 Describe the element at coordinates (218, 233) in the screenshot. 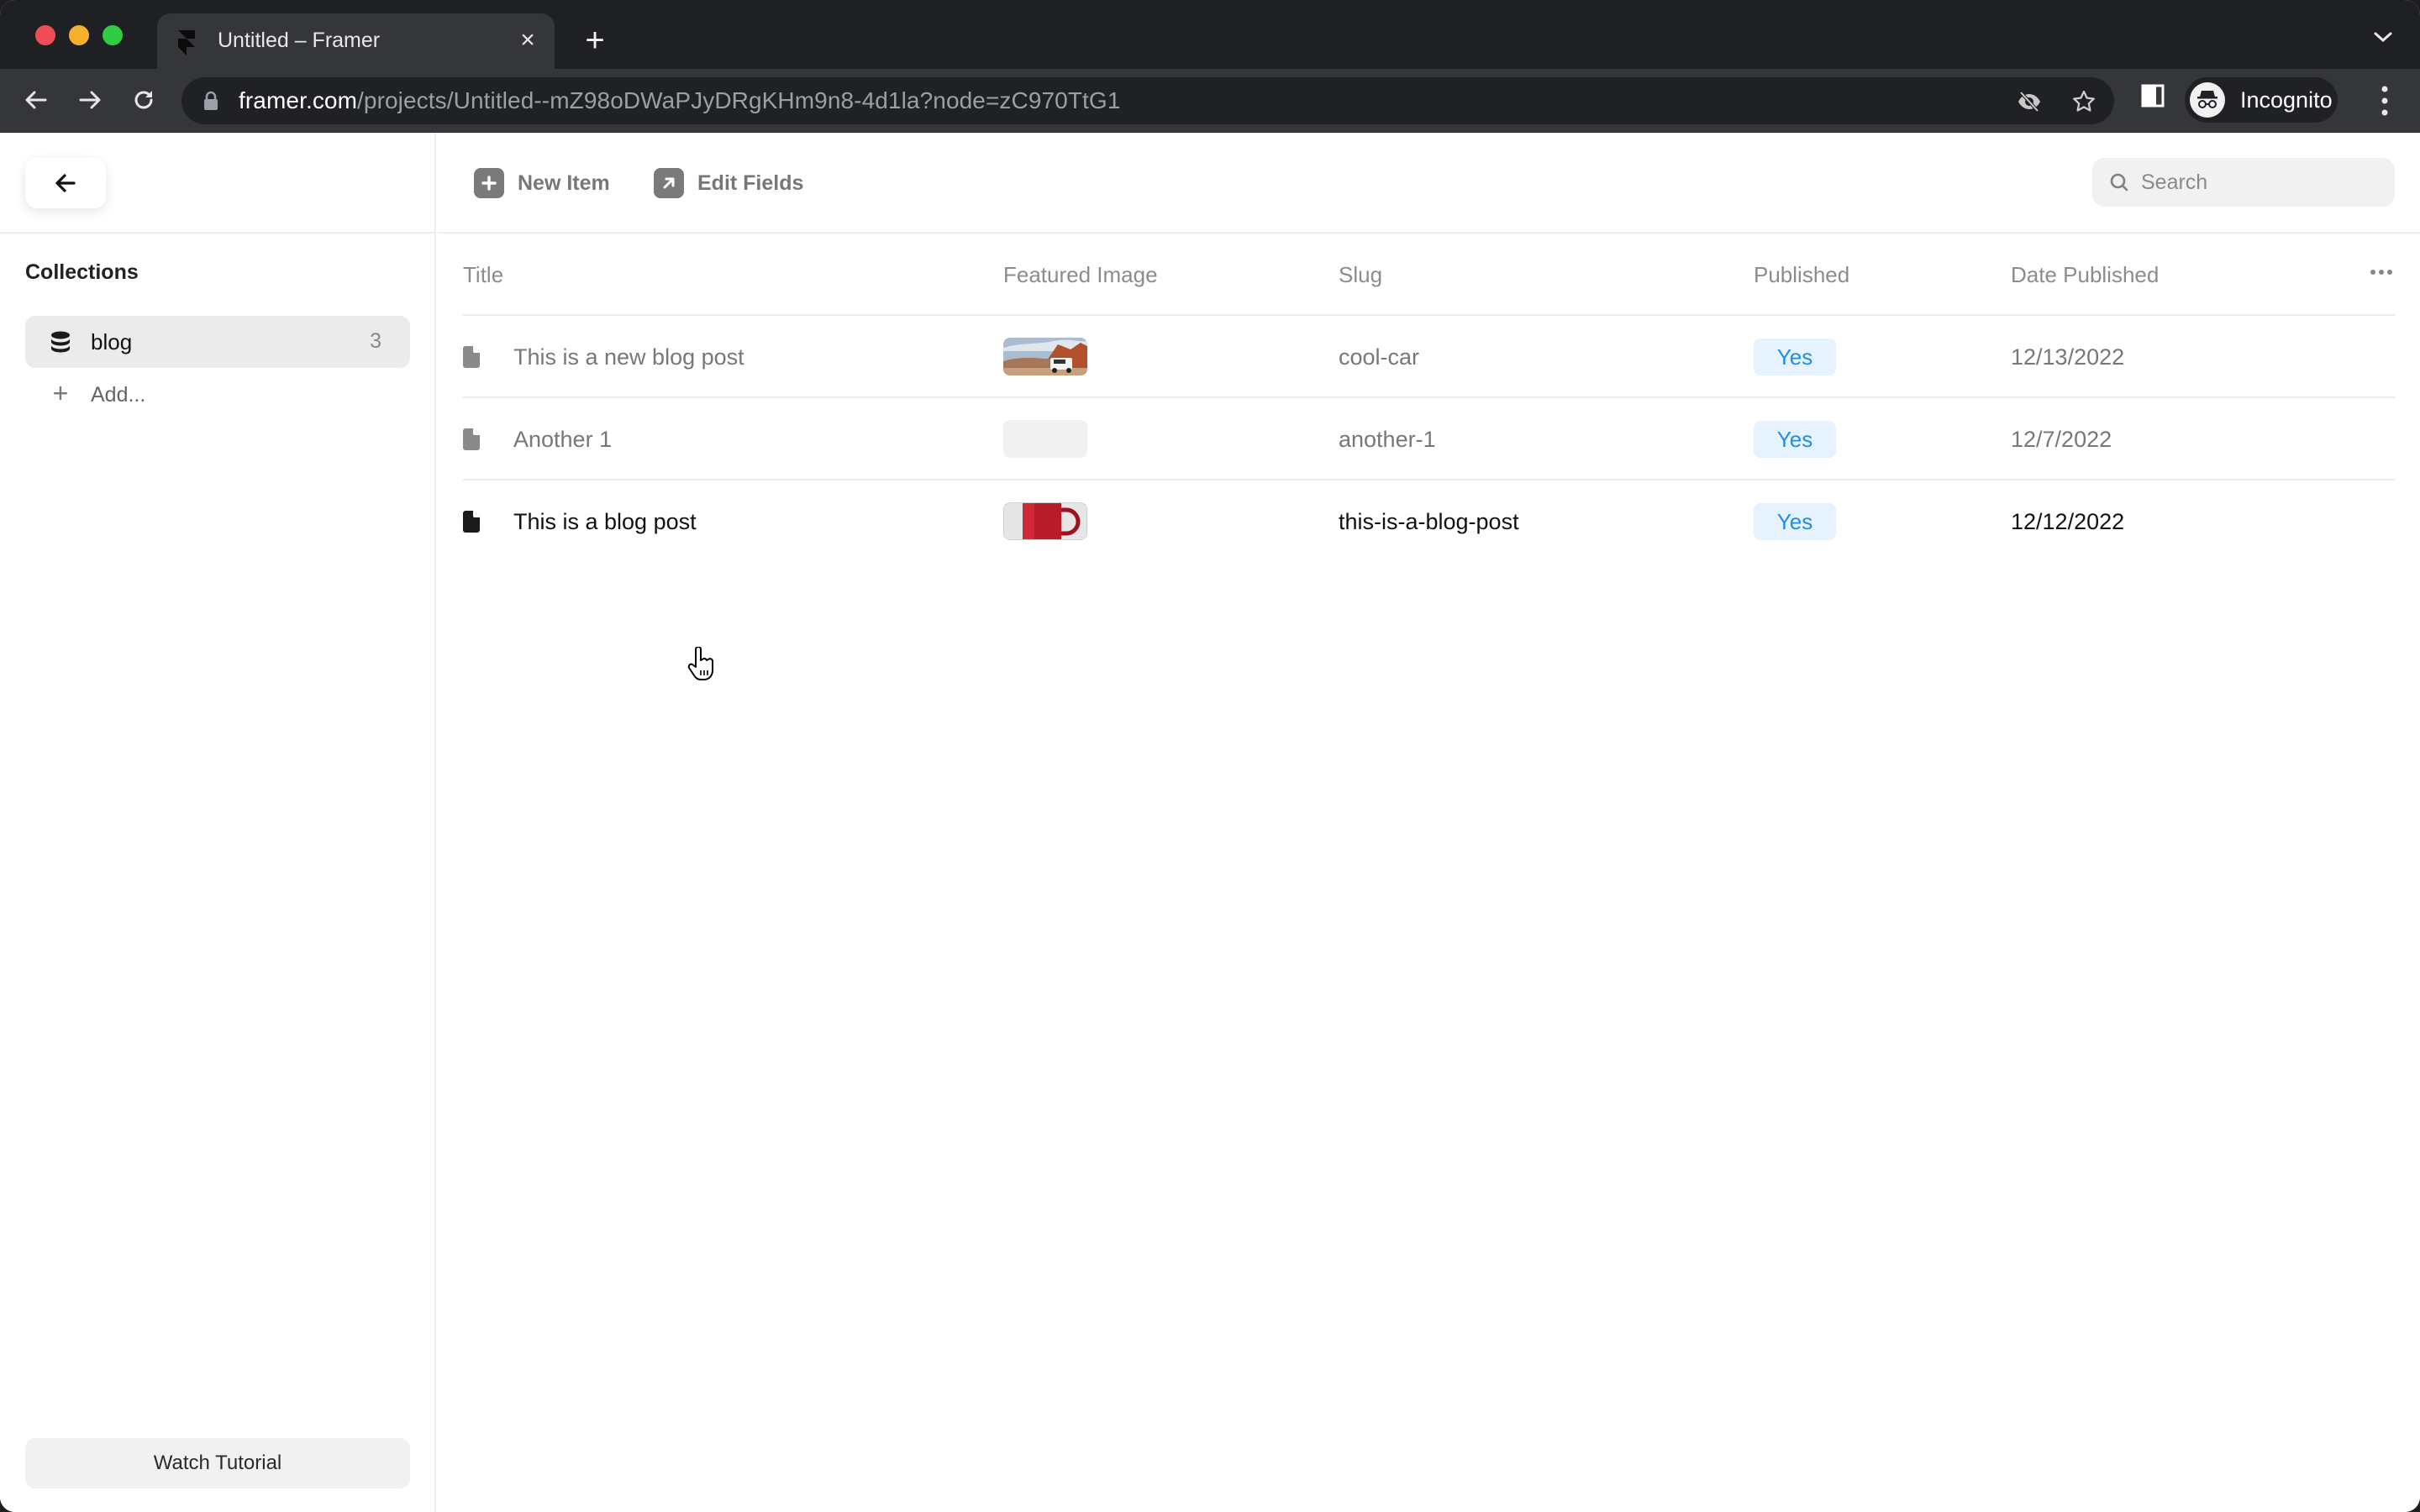

I see `divider` at that location.